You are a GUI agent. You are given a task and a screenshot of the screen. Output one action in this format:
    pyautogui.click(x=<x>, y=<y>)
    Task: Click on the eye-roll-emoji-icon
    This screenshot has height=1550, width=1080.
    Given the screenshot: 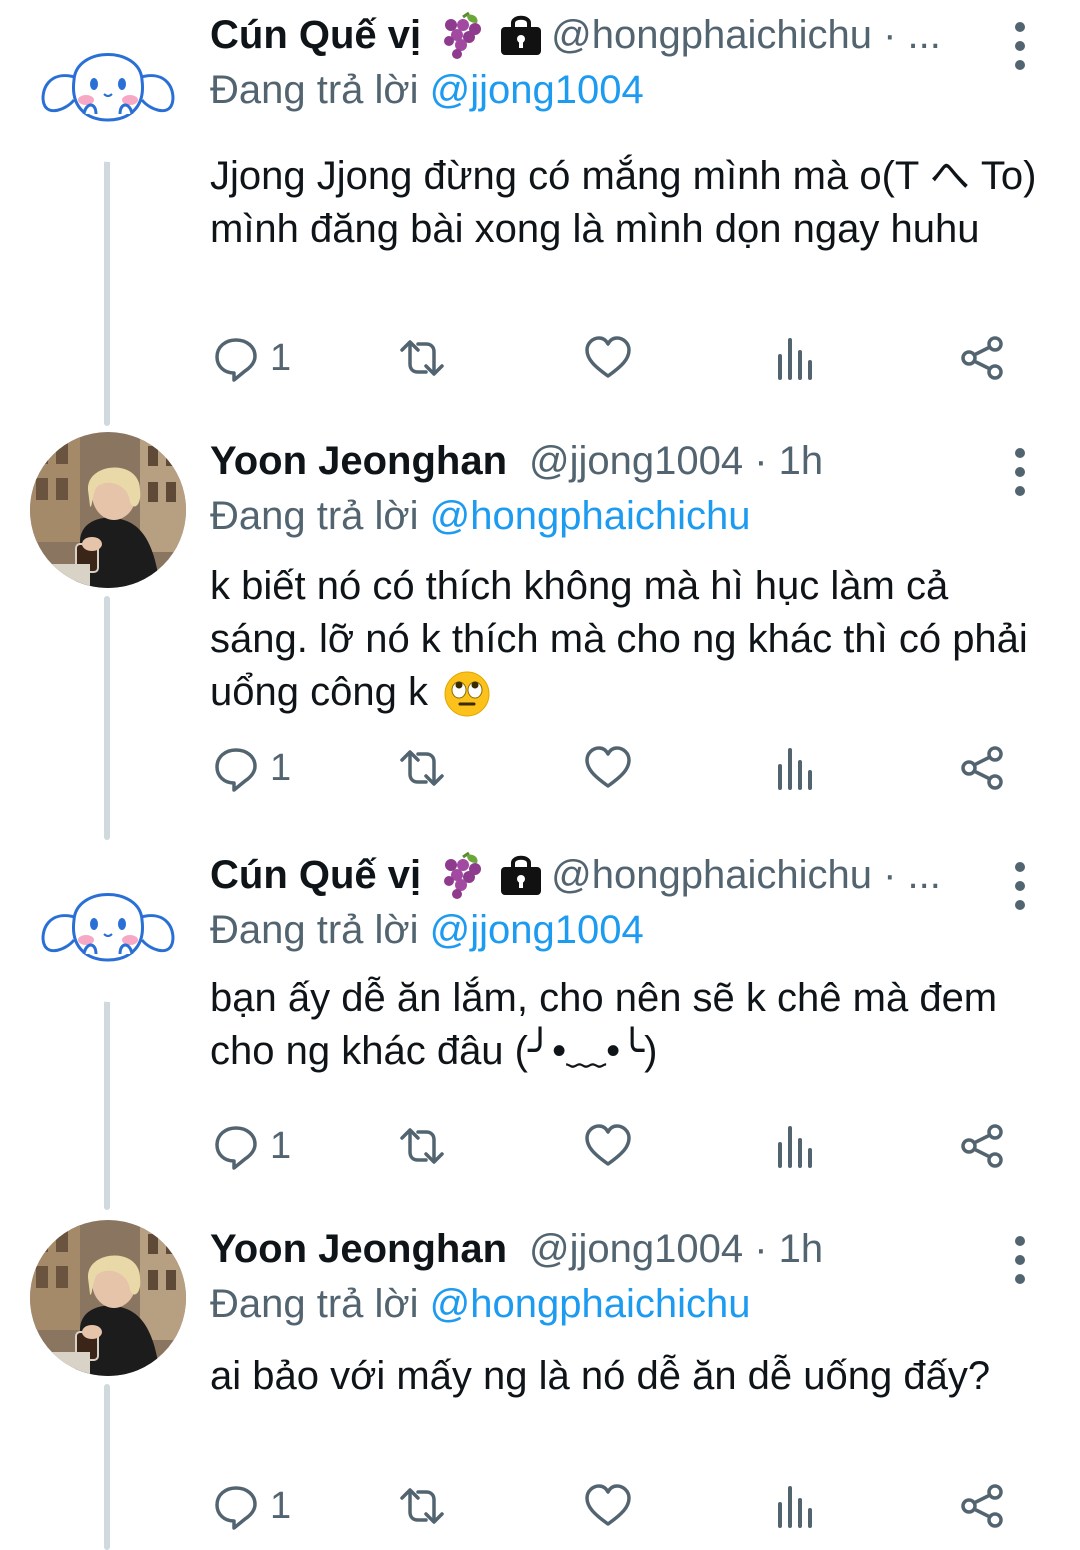 What is the action you would take?
    pyautogui.click(x=467, y=694)
    